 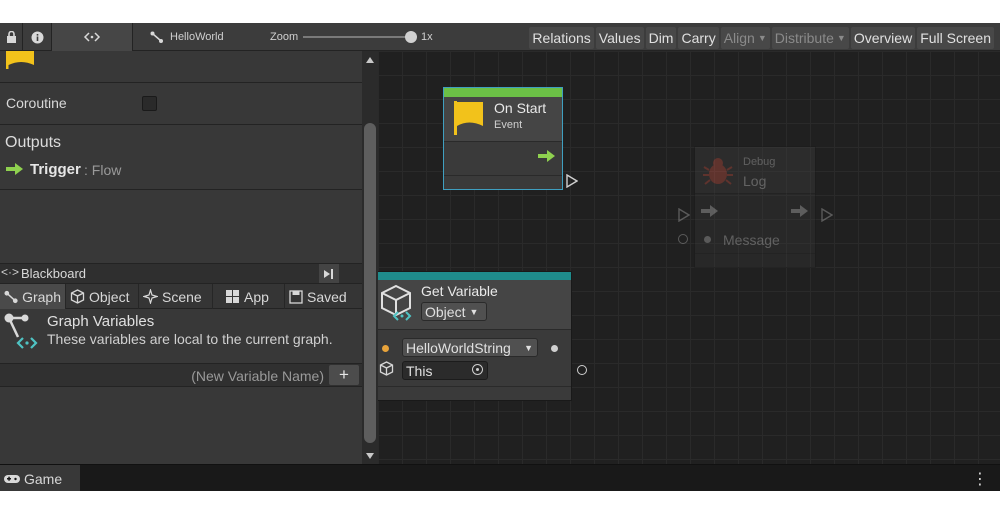 I want to click on relations-button: Relations, so click(x=561, y=38).